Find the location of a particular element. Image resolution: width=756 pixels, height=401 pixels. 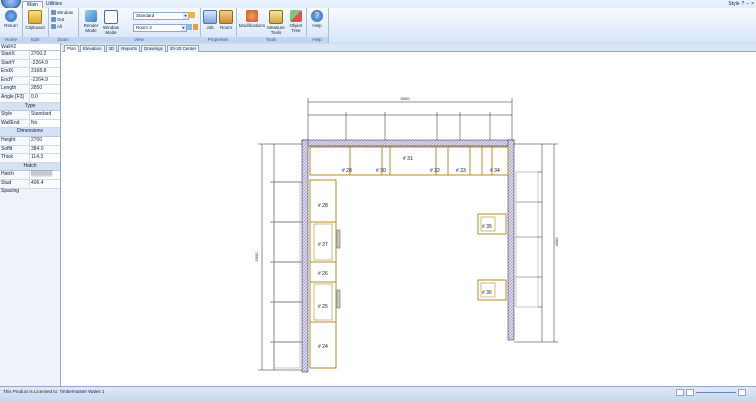

property-row: Soffit 384.0 is located at coordinates (30, 150).